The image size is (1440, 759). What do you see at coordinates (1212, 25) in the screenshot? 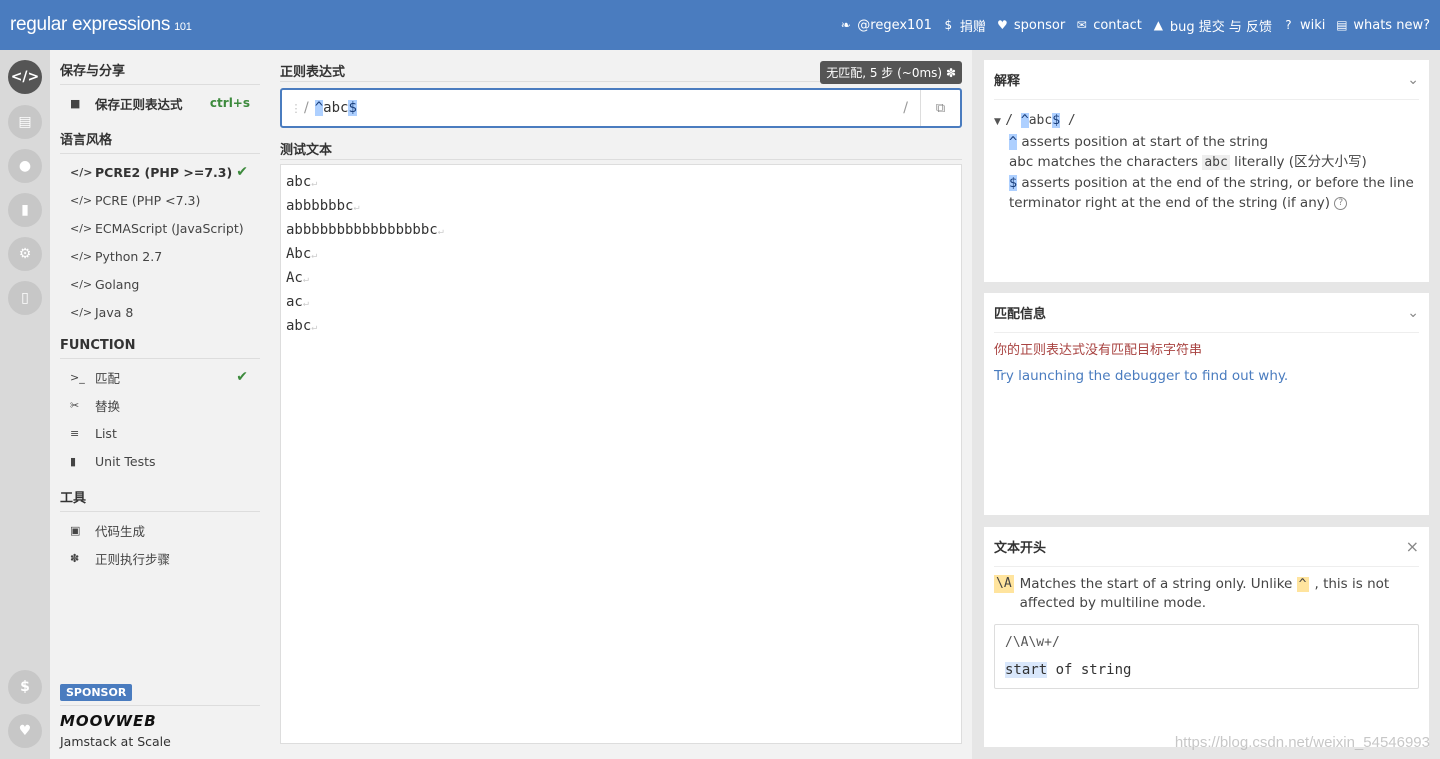
I see `nav-item: ▲ bug 提交 与 反馈` at bounding box center [1212, 25].